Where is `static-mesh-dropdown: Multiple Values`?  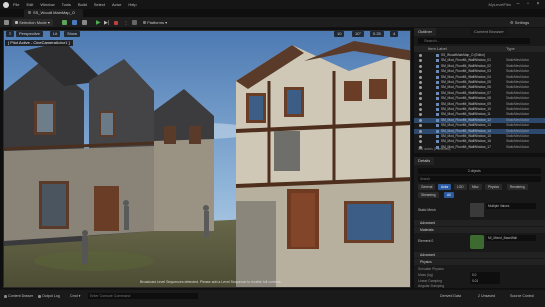
static-mesh-dropdown: Multiple Values is located at coordinates (511, 206).